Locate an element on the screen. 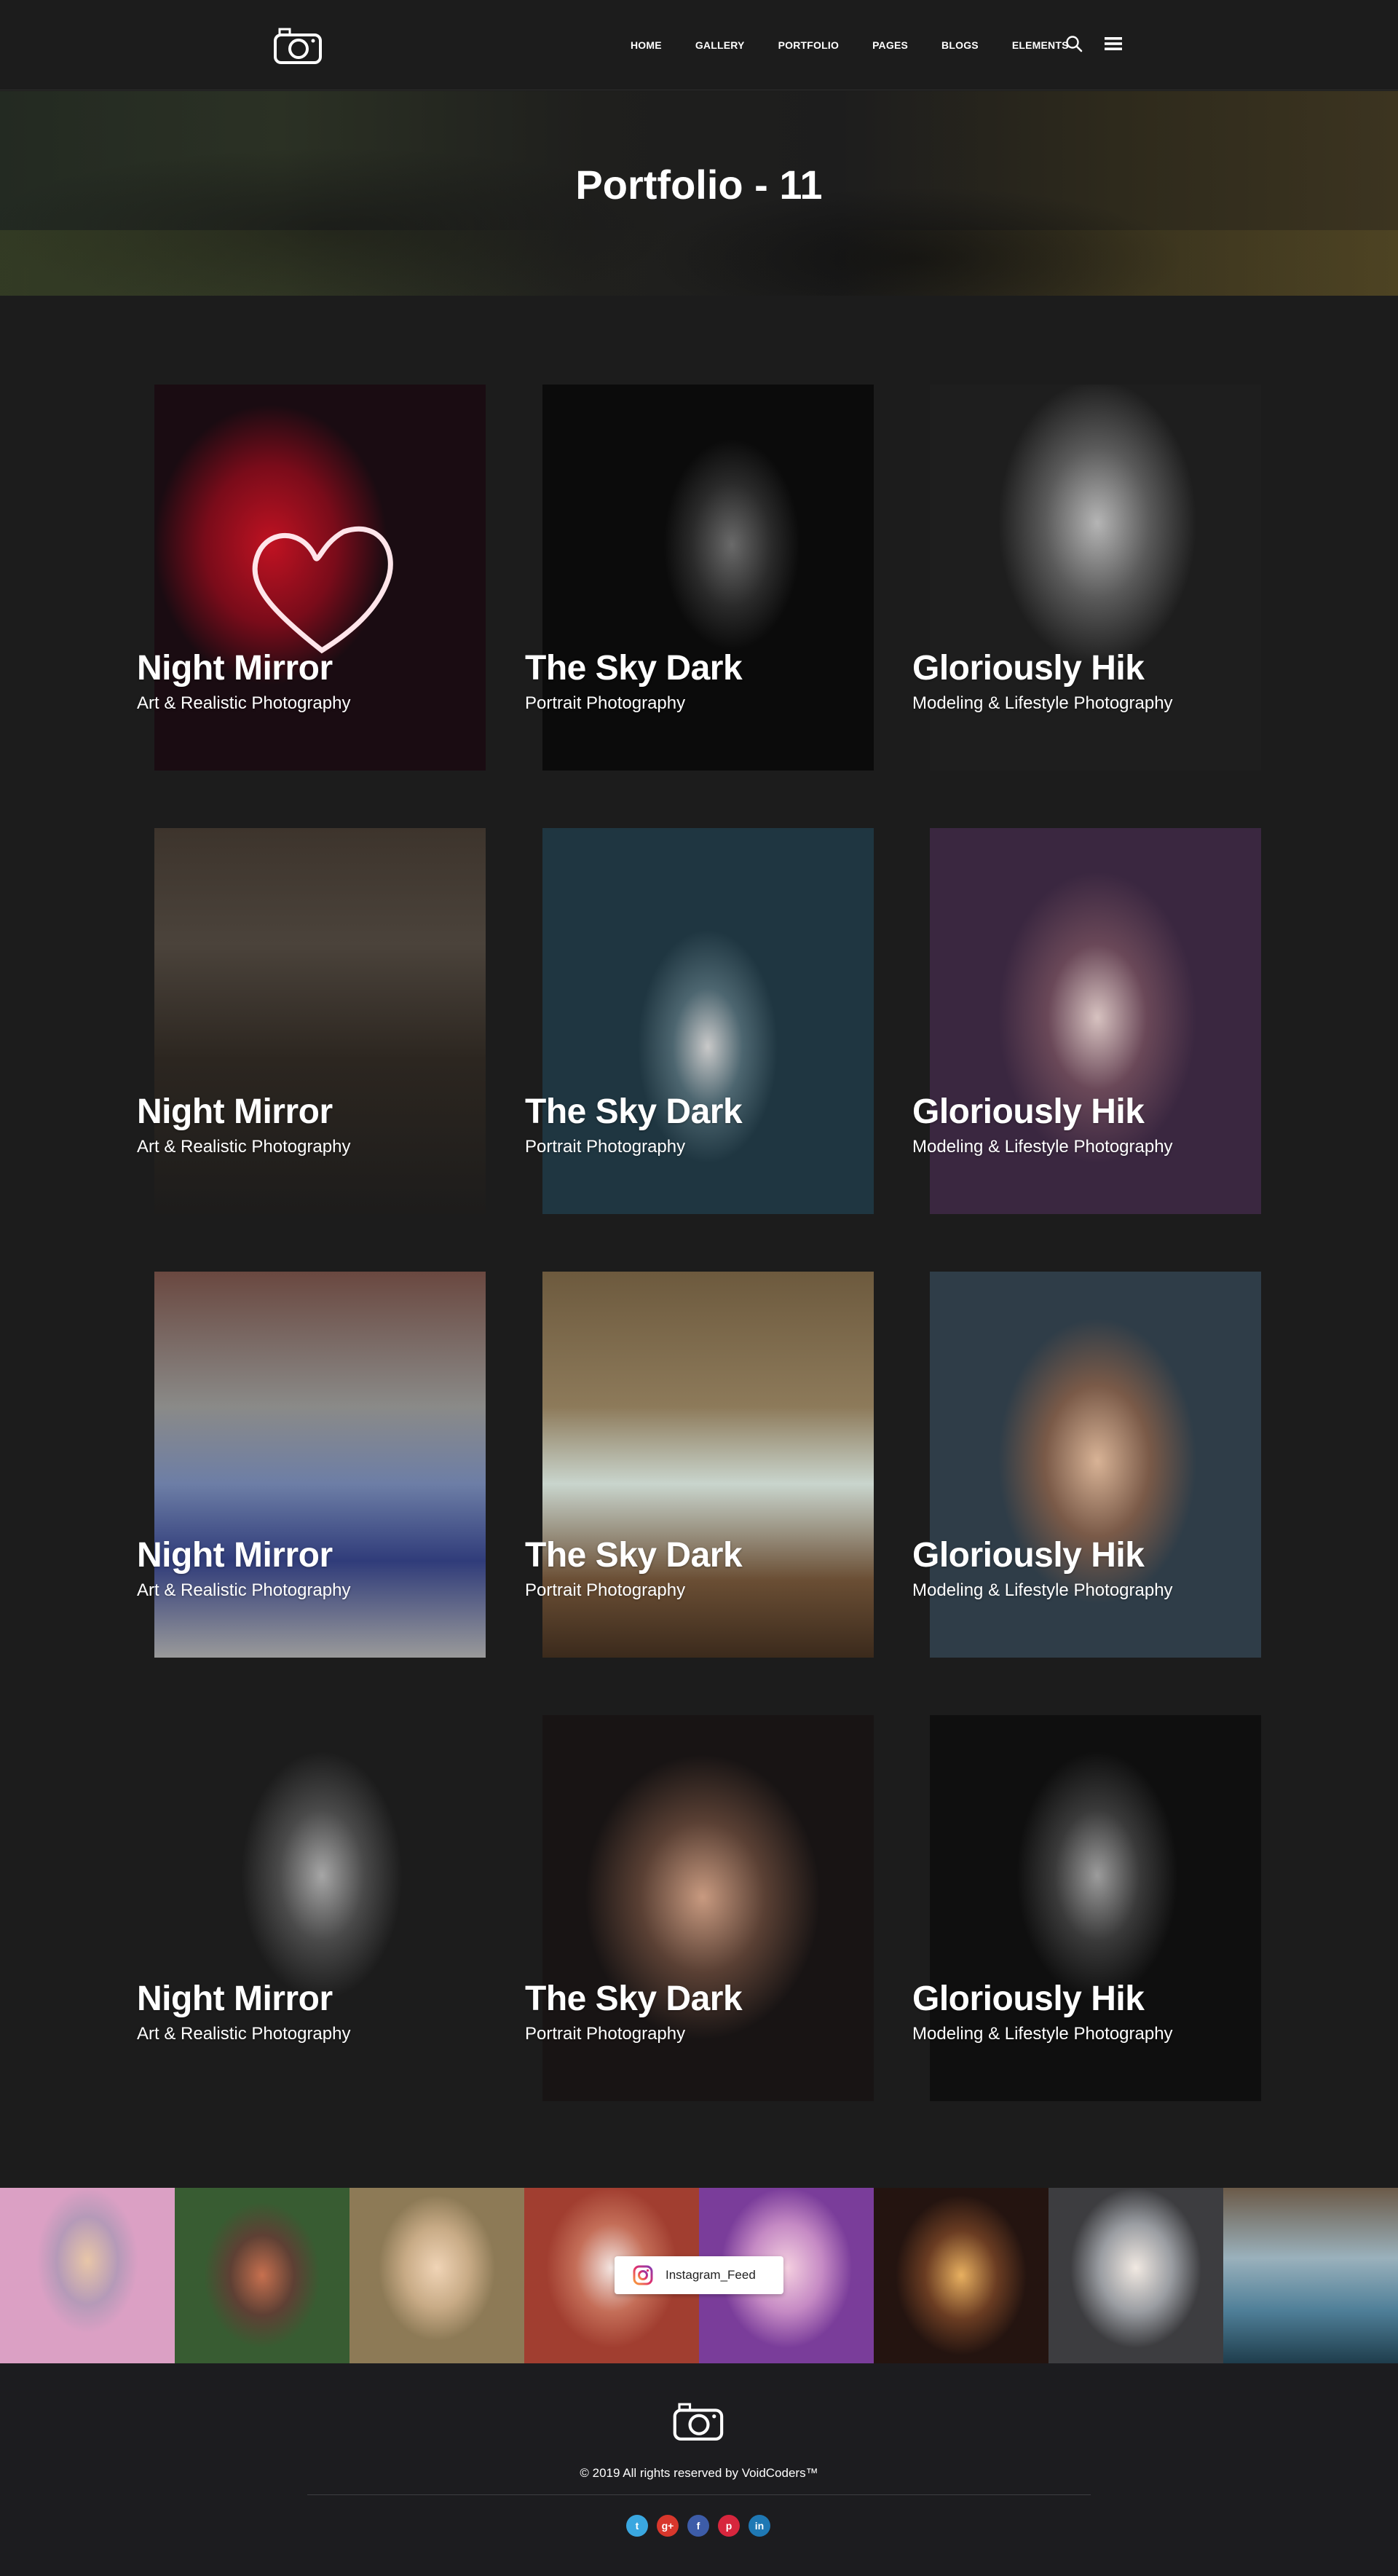 This screenshot has height=2576, width=1398. social-links: t g+ f p in is located at coordinates (698, 2526).